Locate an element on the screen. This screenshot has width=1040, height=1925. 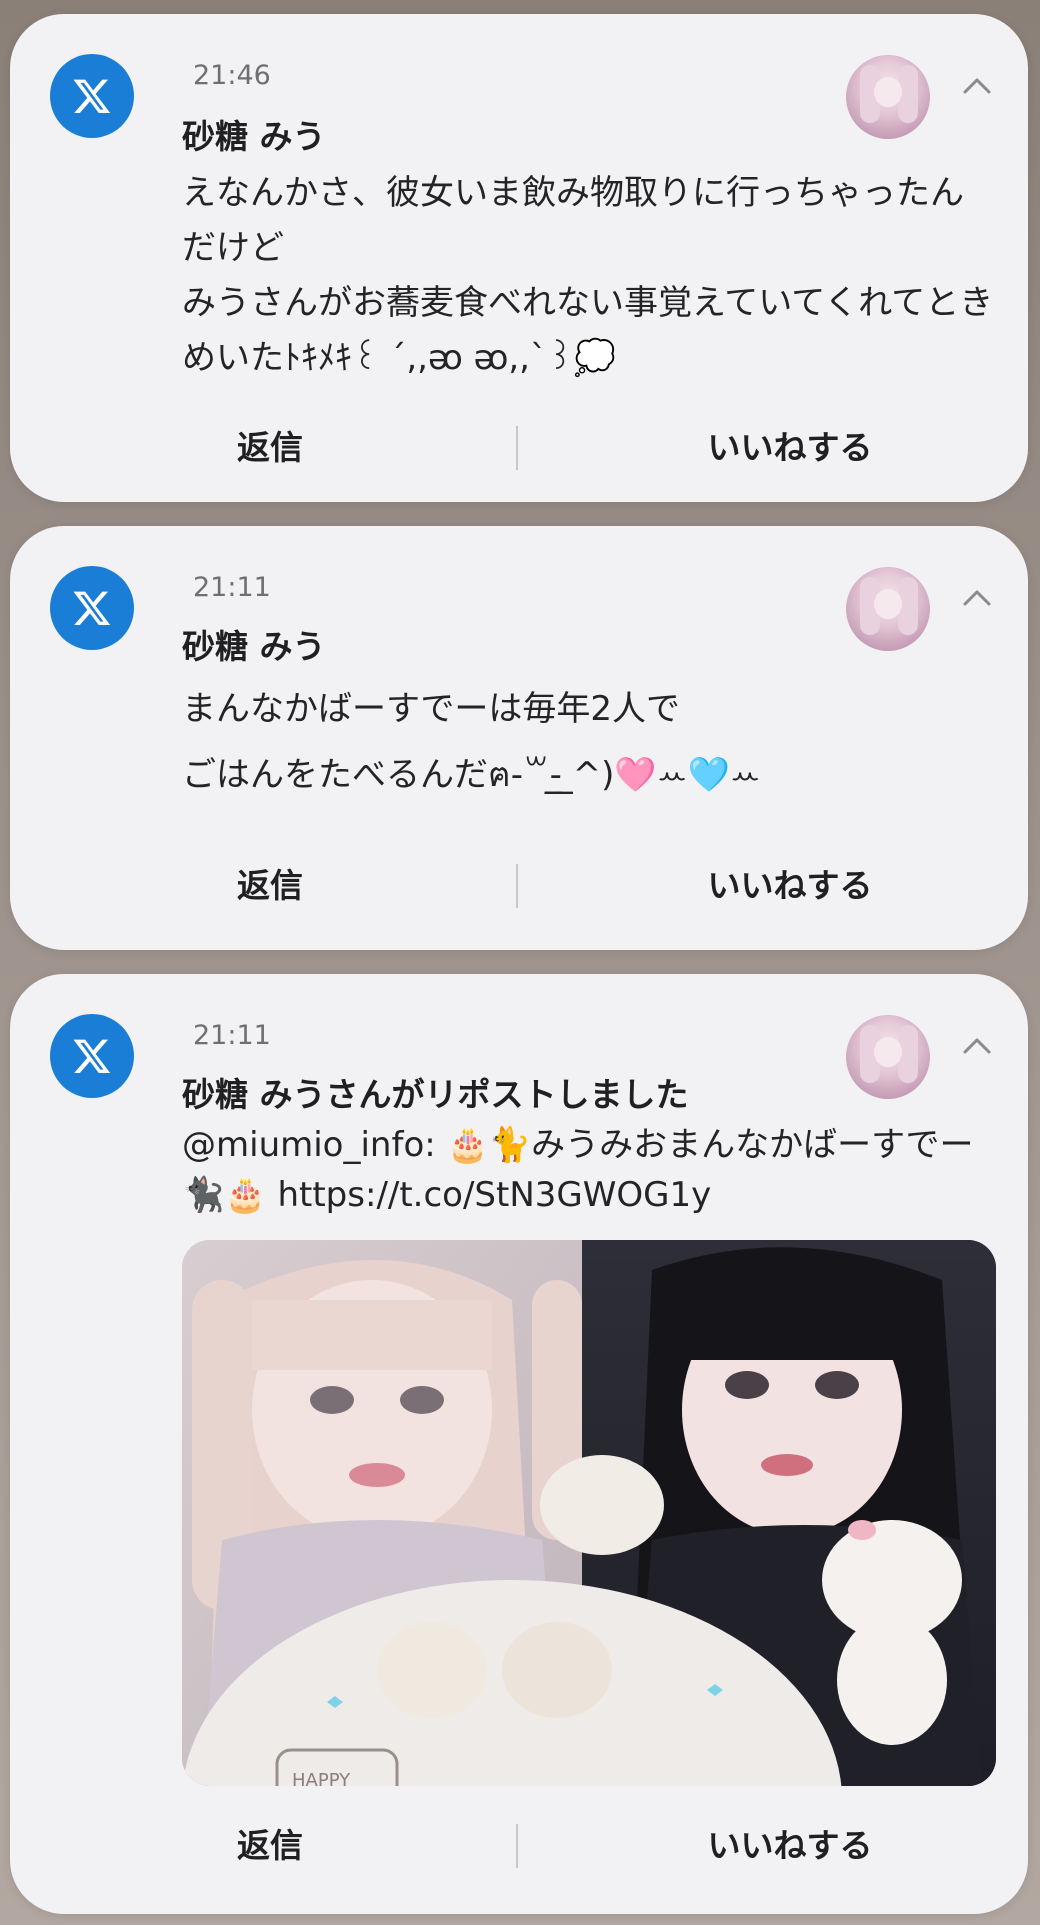
sender-name: 砂糖 みうさんがリポストしました is located at coordinates (435, 1094).